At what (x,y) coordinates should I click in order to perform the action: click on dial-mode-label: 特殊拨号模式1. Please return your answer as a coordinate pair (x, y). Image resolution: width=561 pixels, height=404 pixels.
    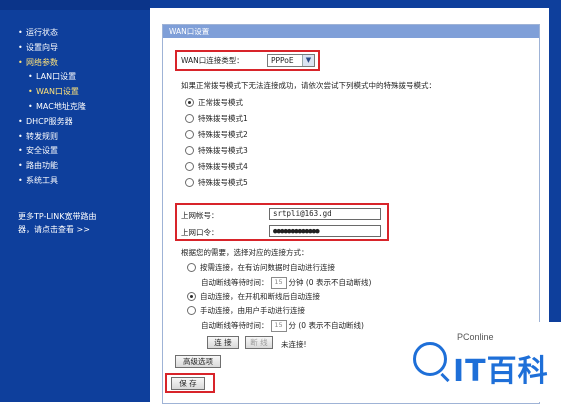
    Looking at the image, I should click on (223, 118).